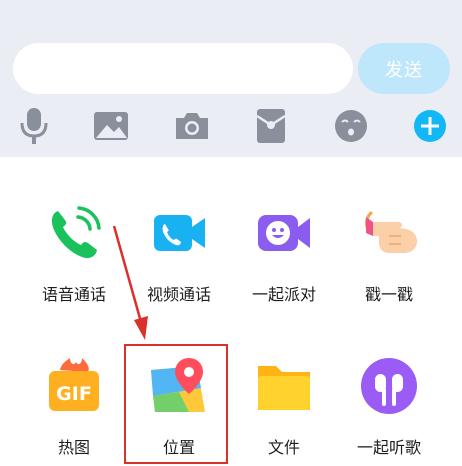  I want to click on camera-icon, so click(192, 126).